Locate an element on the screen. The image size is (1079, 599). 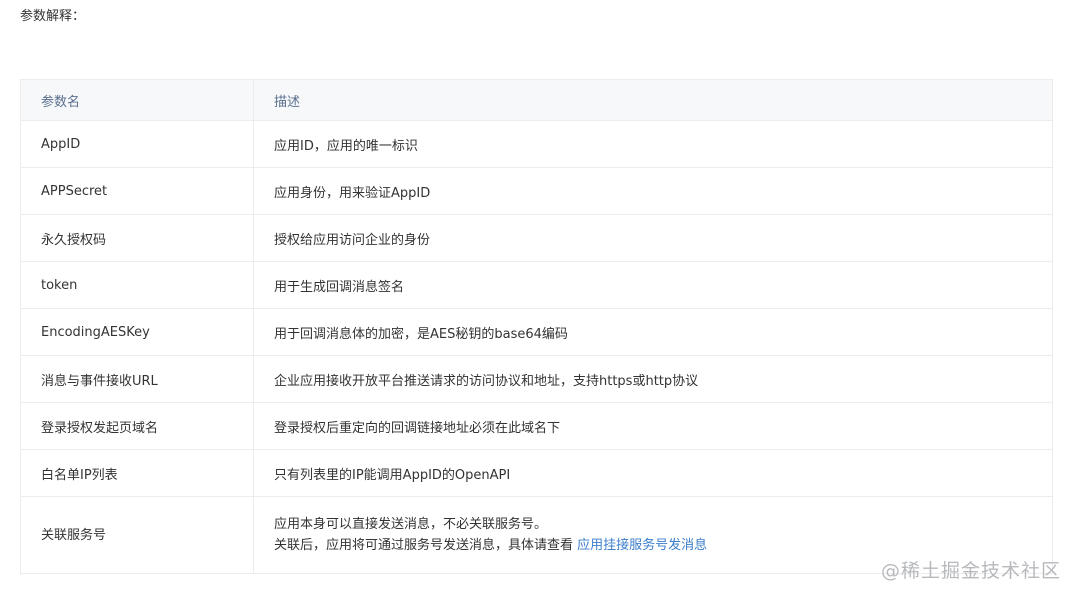
param-name-cell: token is located at coordinates (137, 285).